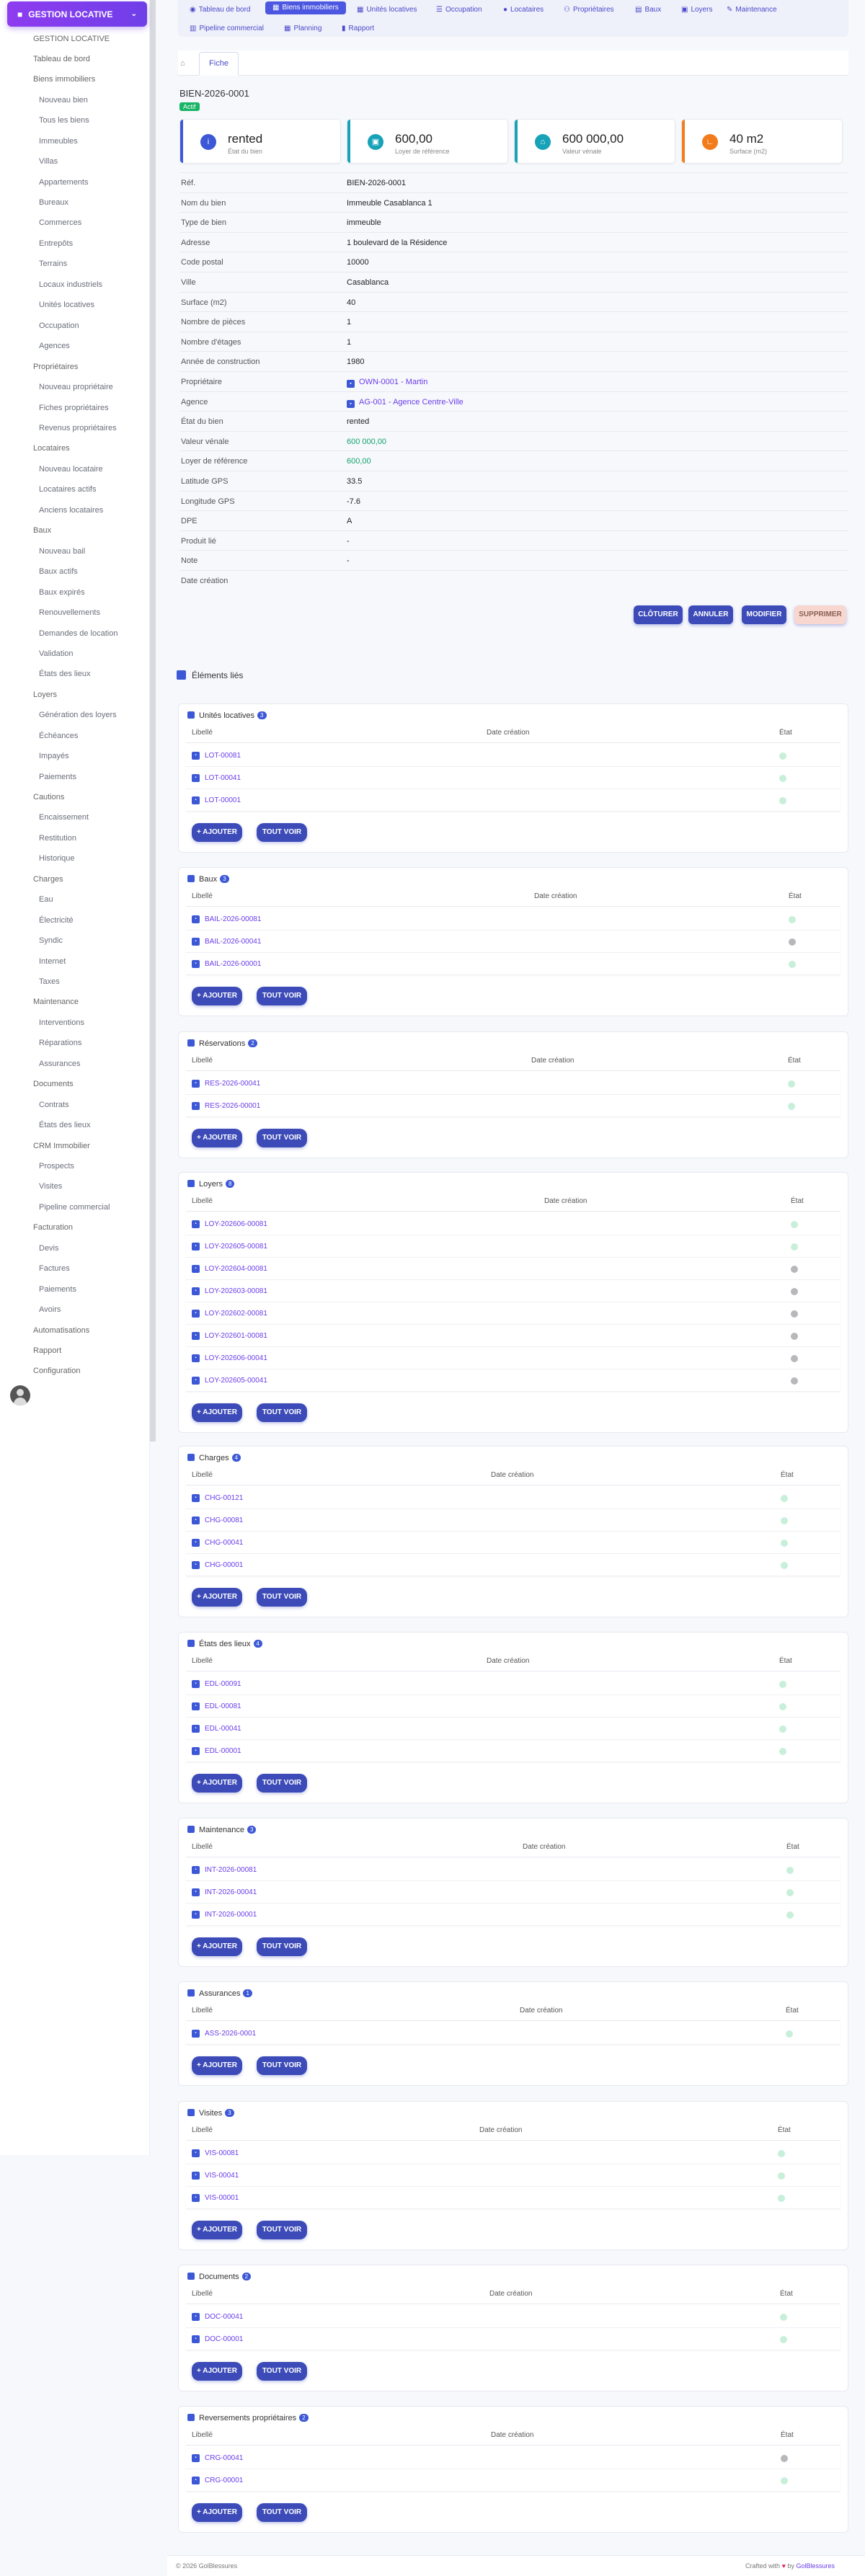  What do you see at coordinates (405, 403) in the screenshot?
I see `detail-value: ▪ AG-001 - Agence Centre-Ville` at bounding box center [405, 403].